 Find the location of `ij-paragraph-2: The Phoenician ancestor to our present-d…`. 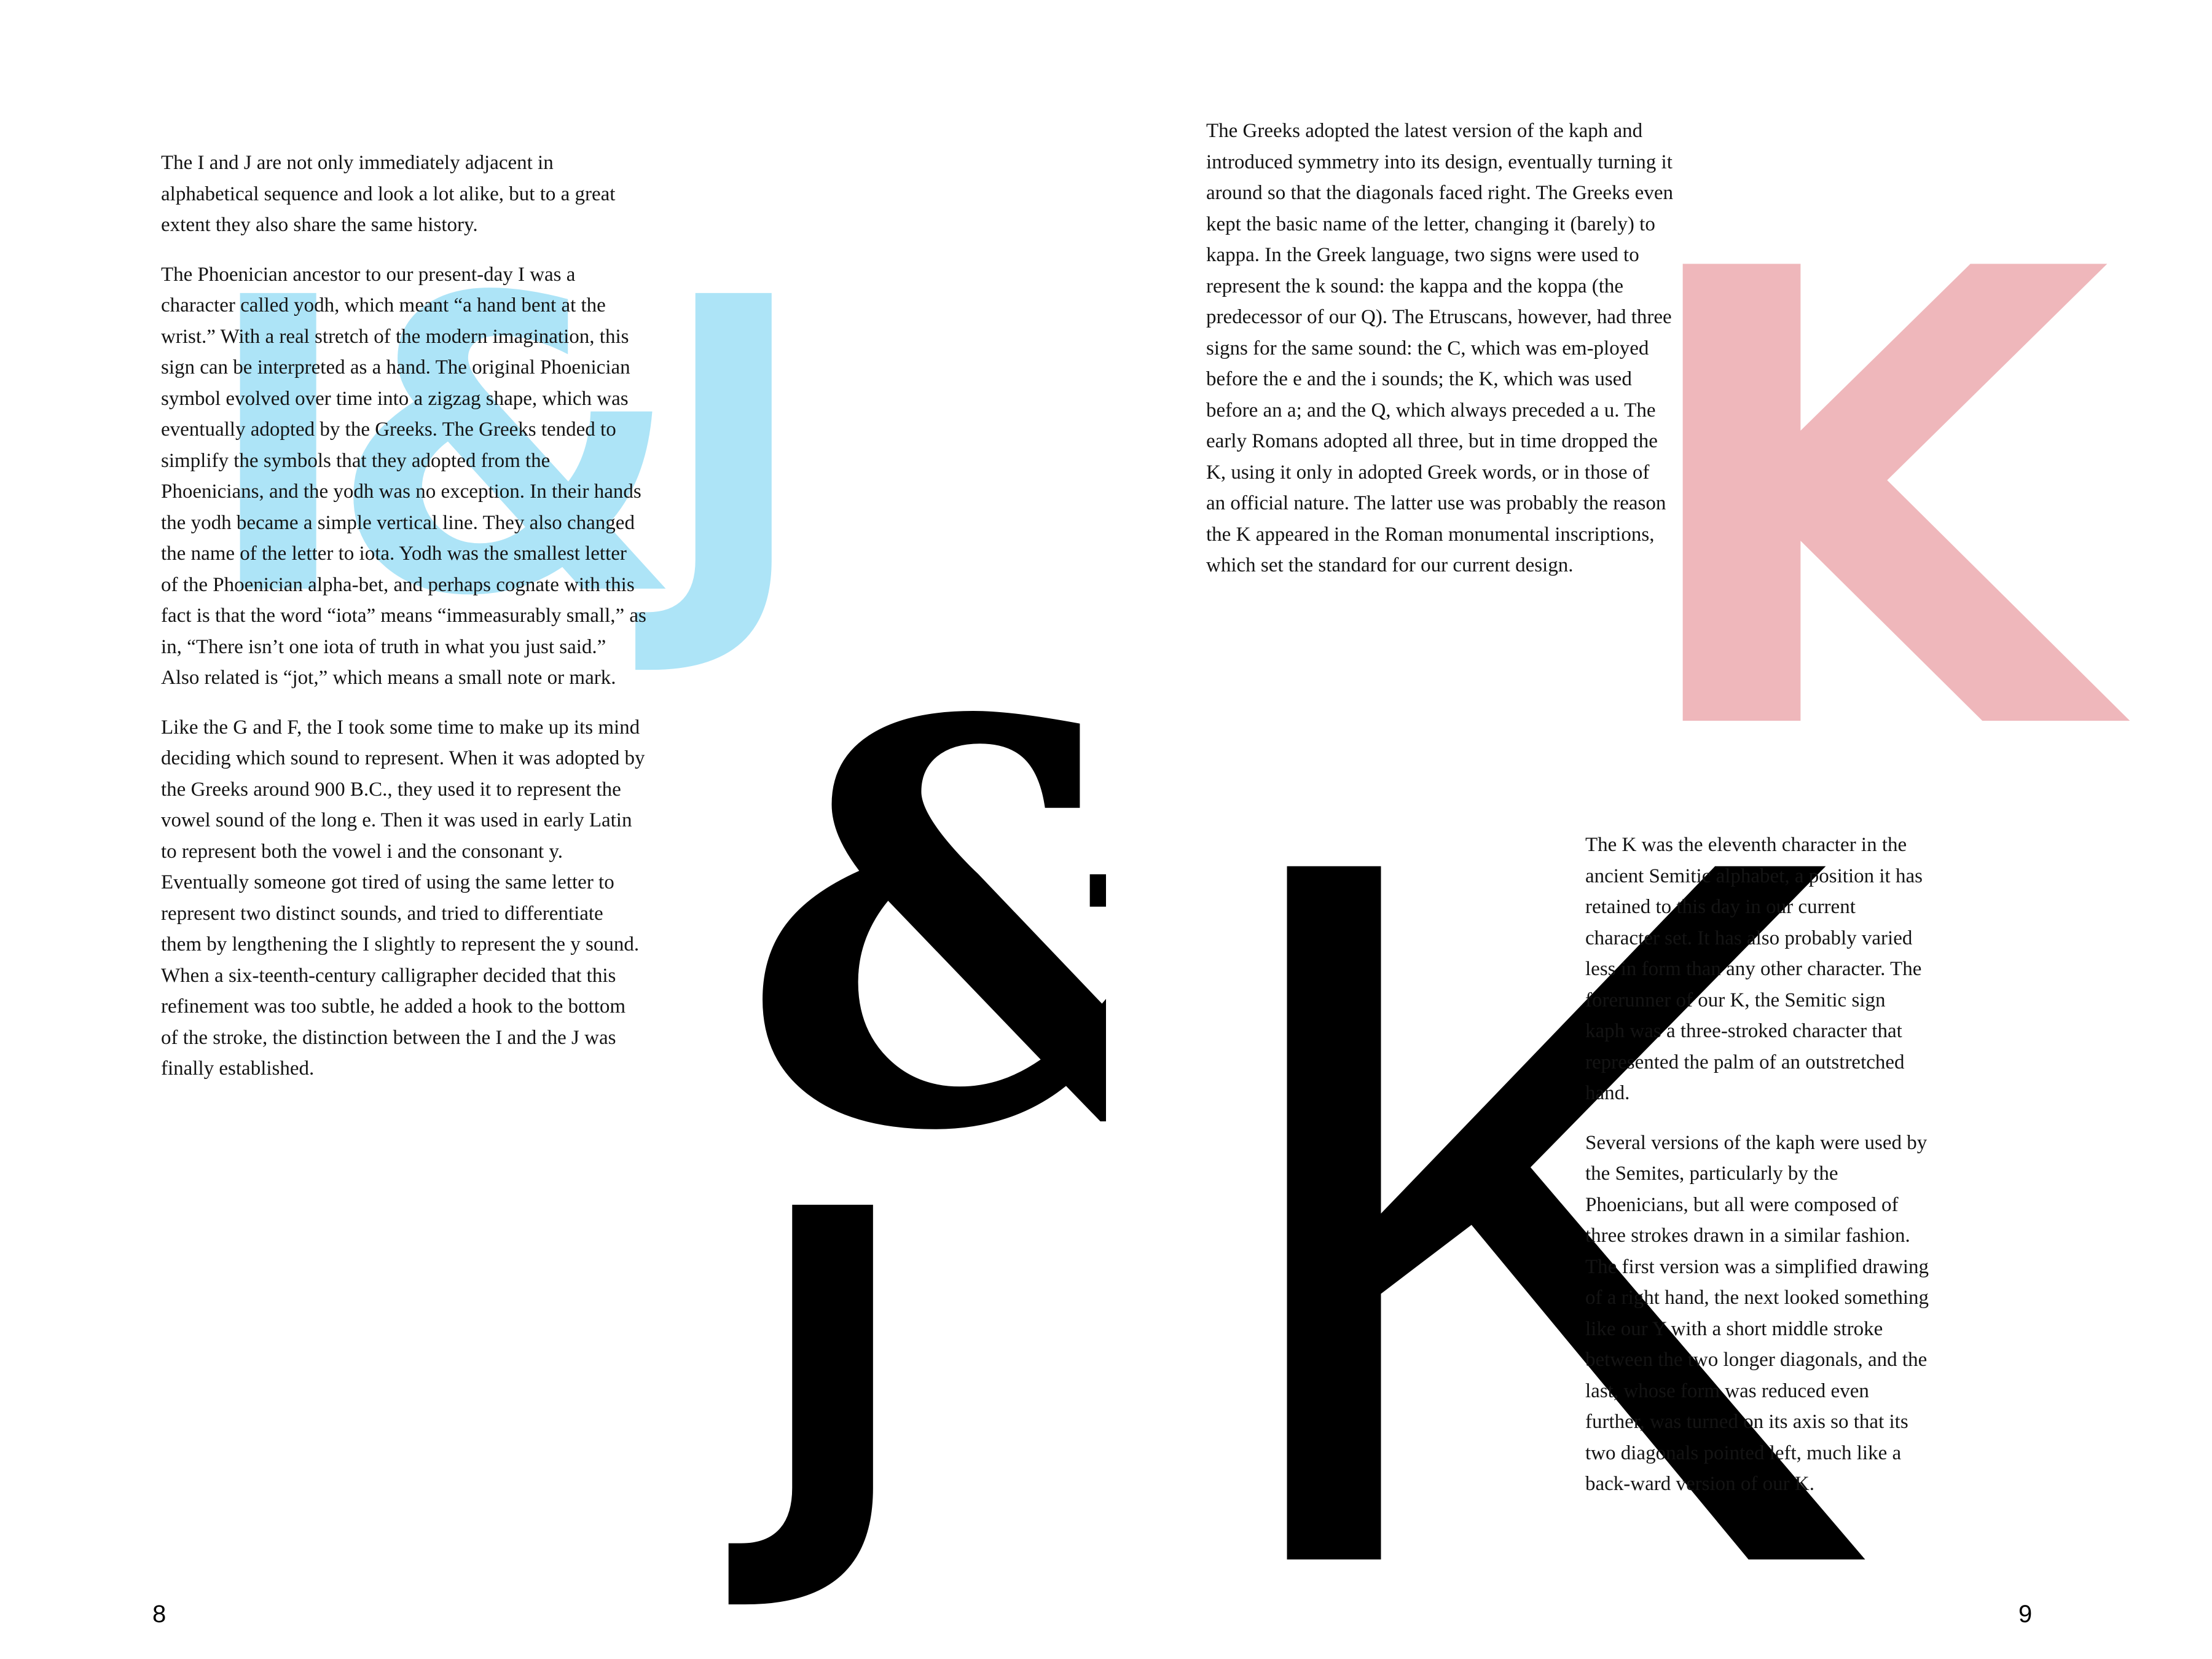

ij-paragraph-2: The Phoenician ancestor to our present-d… is located at coordinates (403, 476).